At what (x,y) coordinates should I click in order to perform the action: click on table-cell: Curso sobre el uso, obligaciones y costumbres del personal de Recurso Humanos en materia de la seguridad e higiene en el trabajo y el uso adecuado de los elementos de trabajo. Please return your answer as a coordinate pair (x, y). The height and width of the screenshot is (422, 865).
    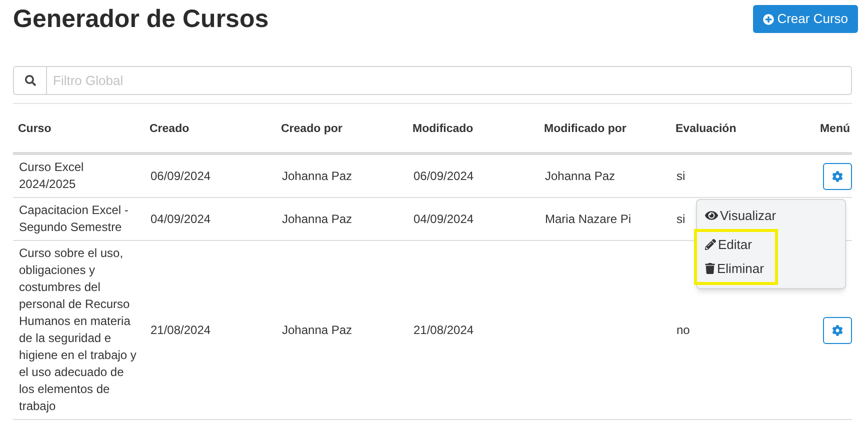
    Looking at the image, I should click on (77, 329).